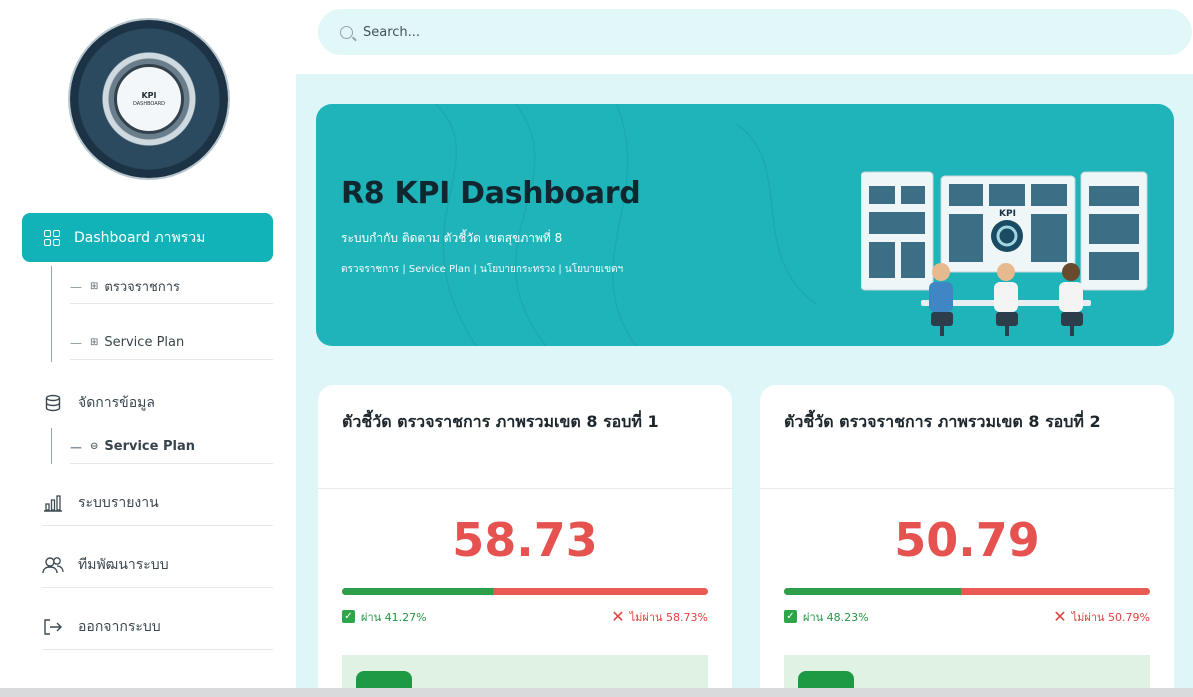  What do you see at coordinates (53, 565) in the screenshot?
I see `team-icon` at bounding box center [53, 565].